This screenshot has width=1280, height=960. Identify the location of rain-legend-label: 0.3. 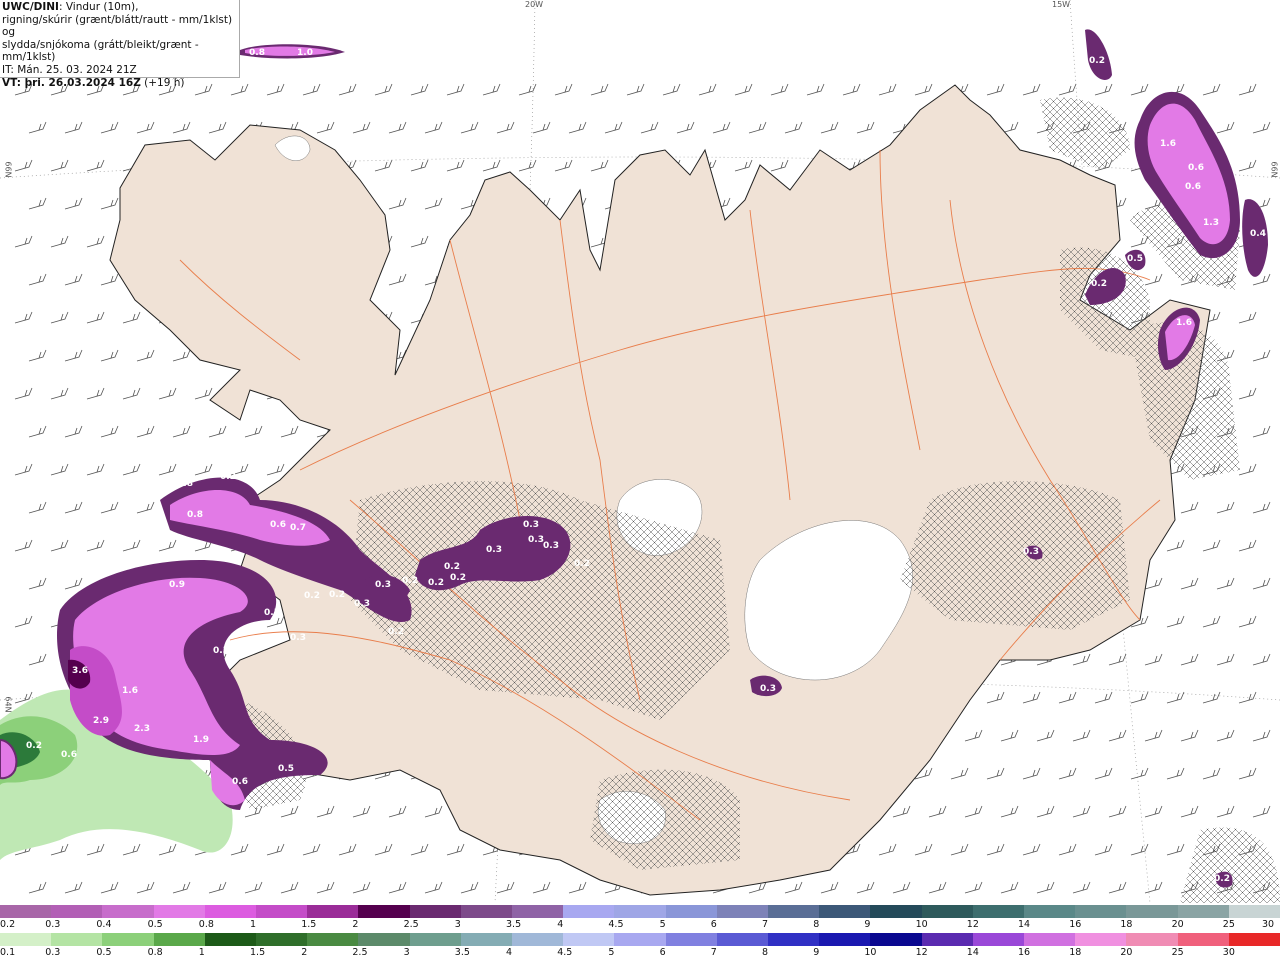
(53, 952).